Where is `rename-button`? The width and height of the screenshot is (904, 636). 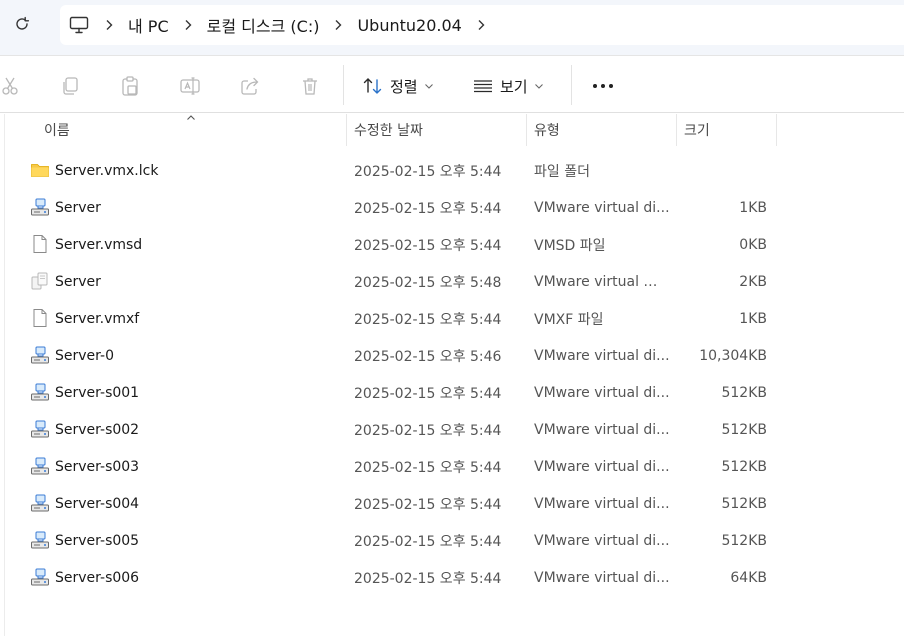
rename-button is located at coordinates (190, 86).